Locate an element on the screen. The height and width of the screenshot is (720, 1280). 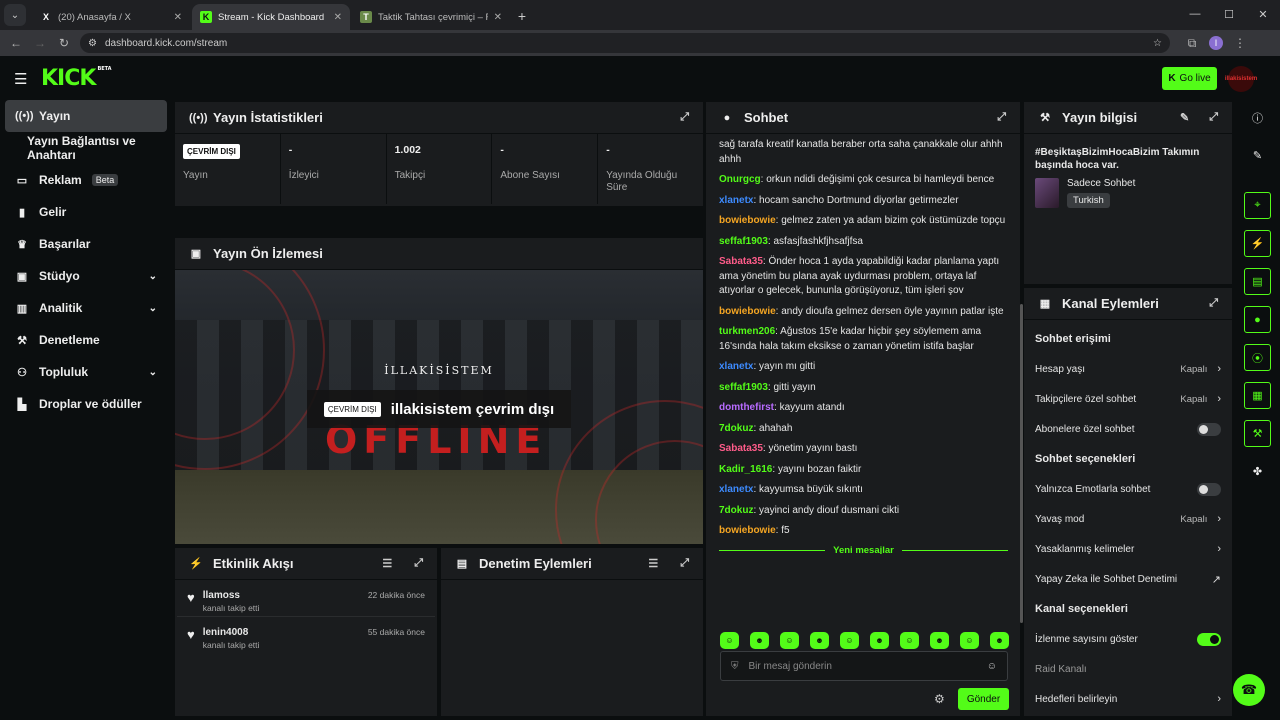
follower-name: llamoss is located at coordinates (231, 595).